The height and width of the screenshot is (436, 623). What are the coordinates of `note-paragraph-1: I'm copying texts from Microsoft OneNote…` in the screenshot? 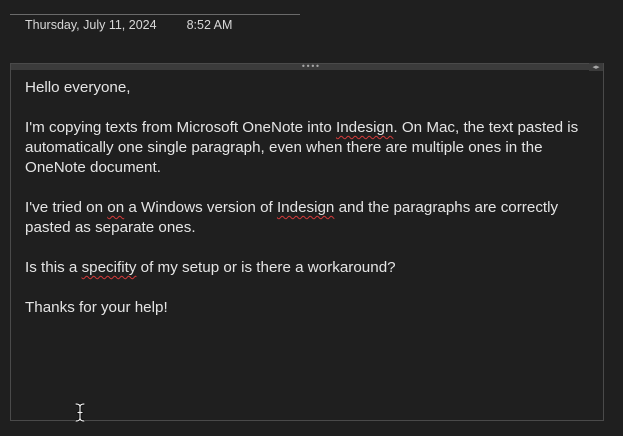 It's located at (311, 148).